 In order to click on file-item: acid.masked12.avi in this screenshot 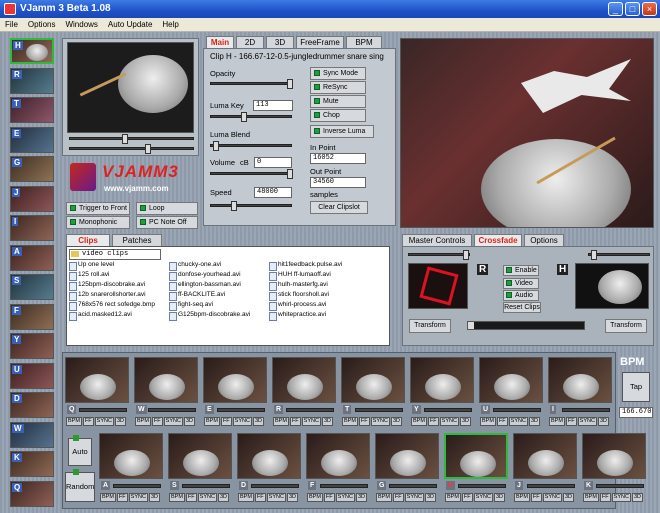, I will do `click(100, 316)`.